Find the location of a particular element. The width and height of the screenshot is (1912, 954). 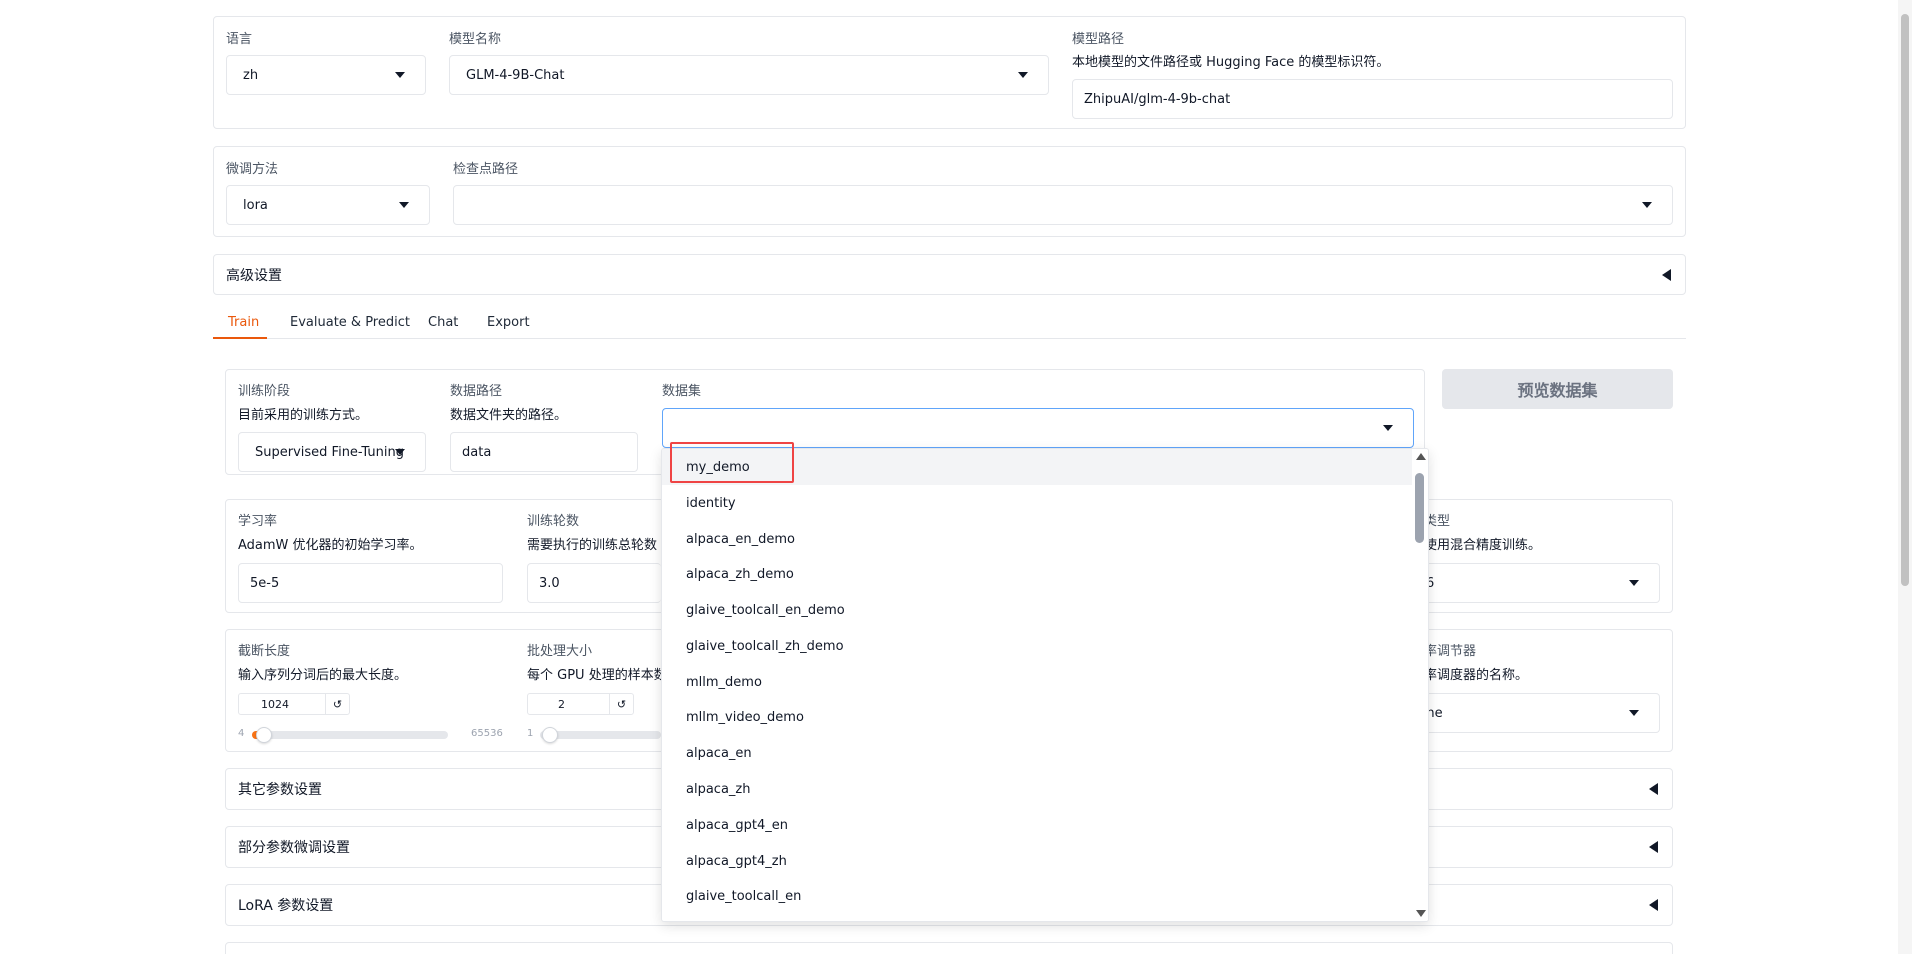

advanced-settings-accordion: 高级设置 is located at coordinates (949, 274).